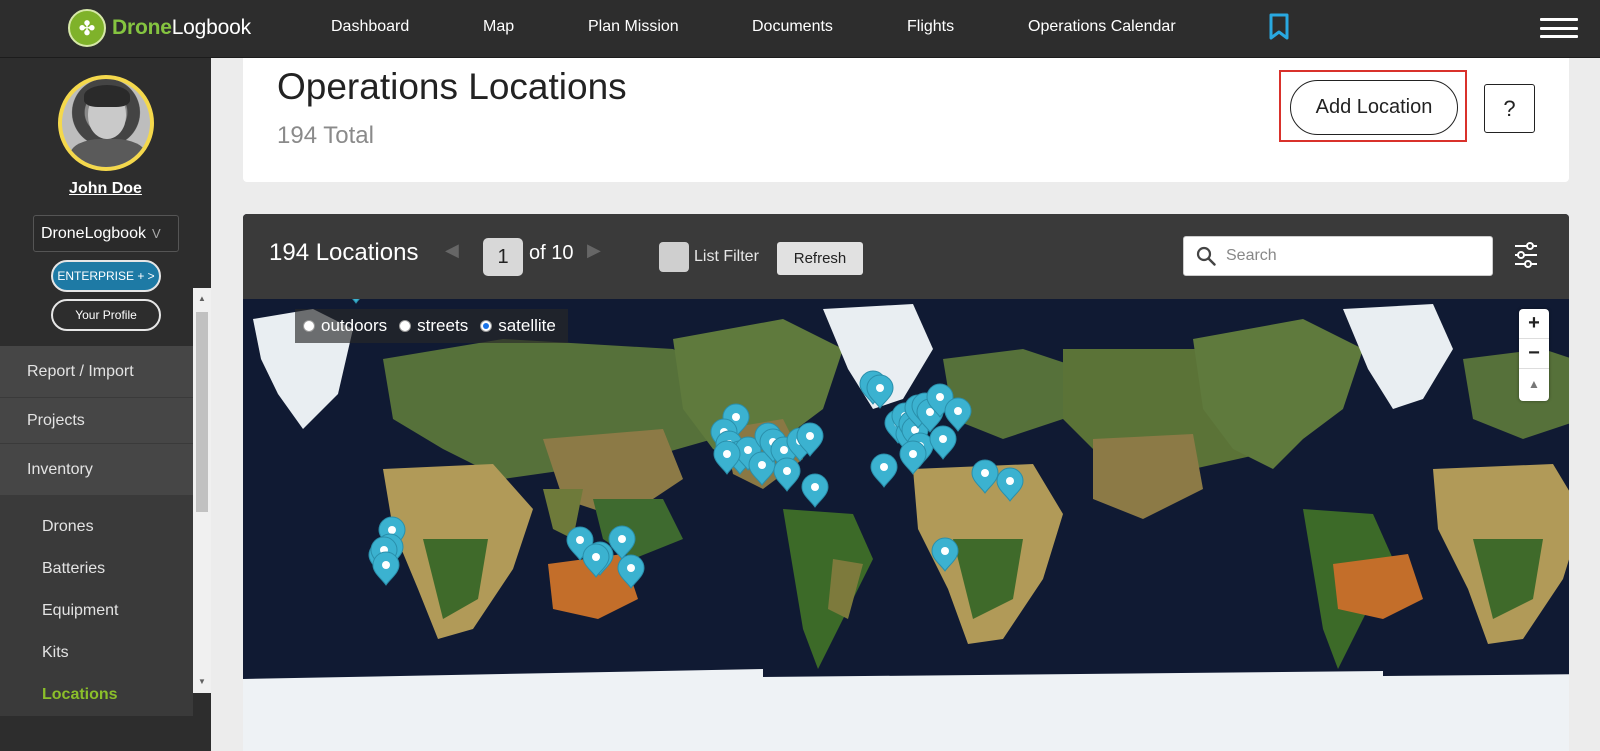  What do you see at coordinates (1102, 27) in the screenshot?
I see `nav-operations-calendar: Operations Calendar` at bounding box center [1102, 27].